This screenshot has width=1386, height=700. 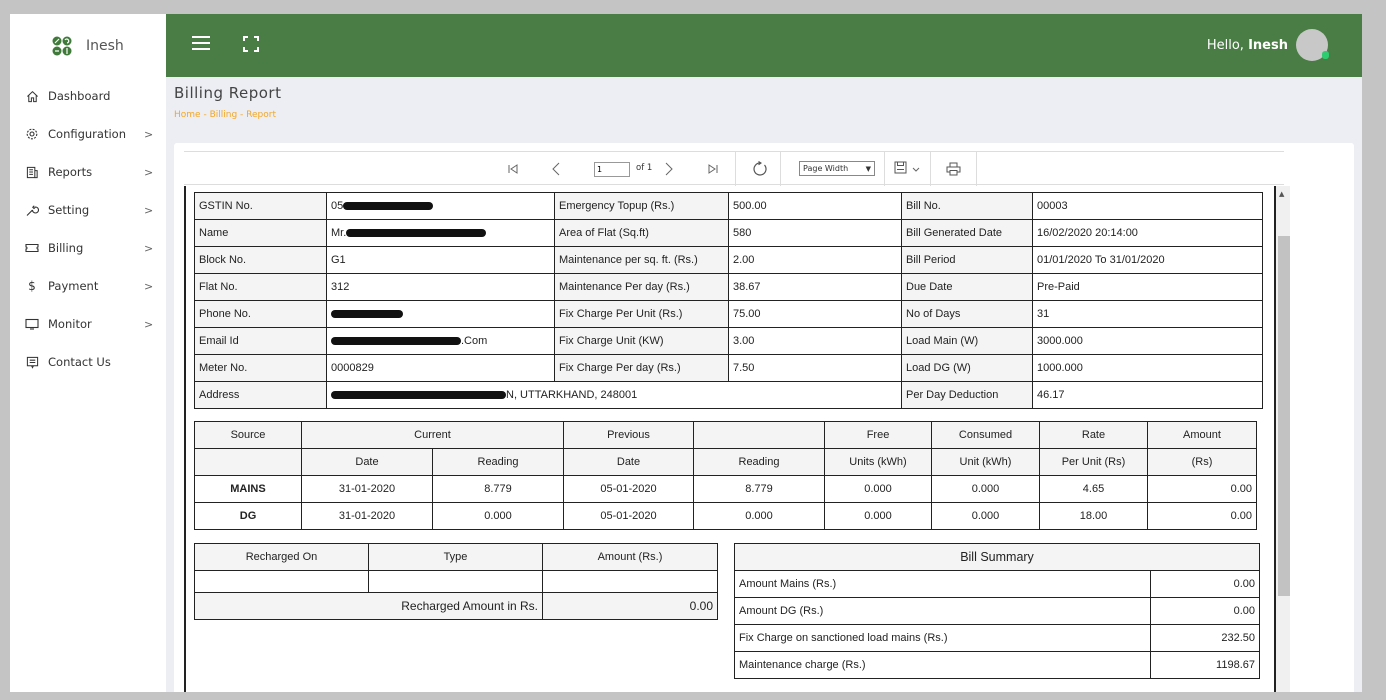 What do you see at coordinates (953, 169) in the screenshot?
I see `print-icon` at bounding box center [953, 169].